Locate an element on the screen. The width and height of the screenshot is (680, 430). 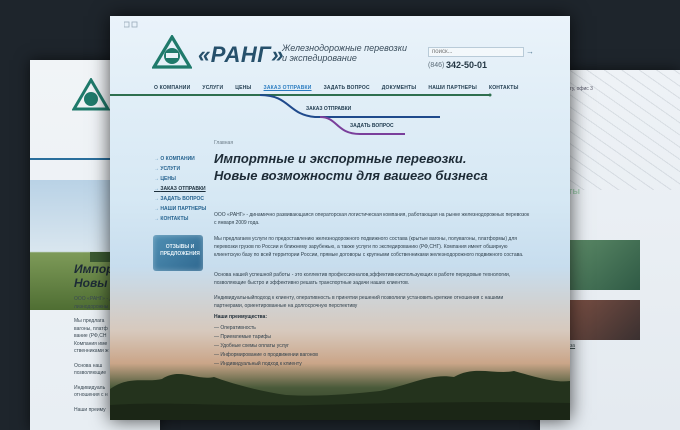
page-title-line2: Новые возможности для вашего бизнеса is located at coordinates (351, 175).